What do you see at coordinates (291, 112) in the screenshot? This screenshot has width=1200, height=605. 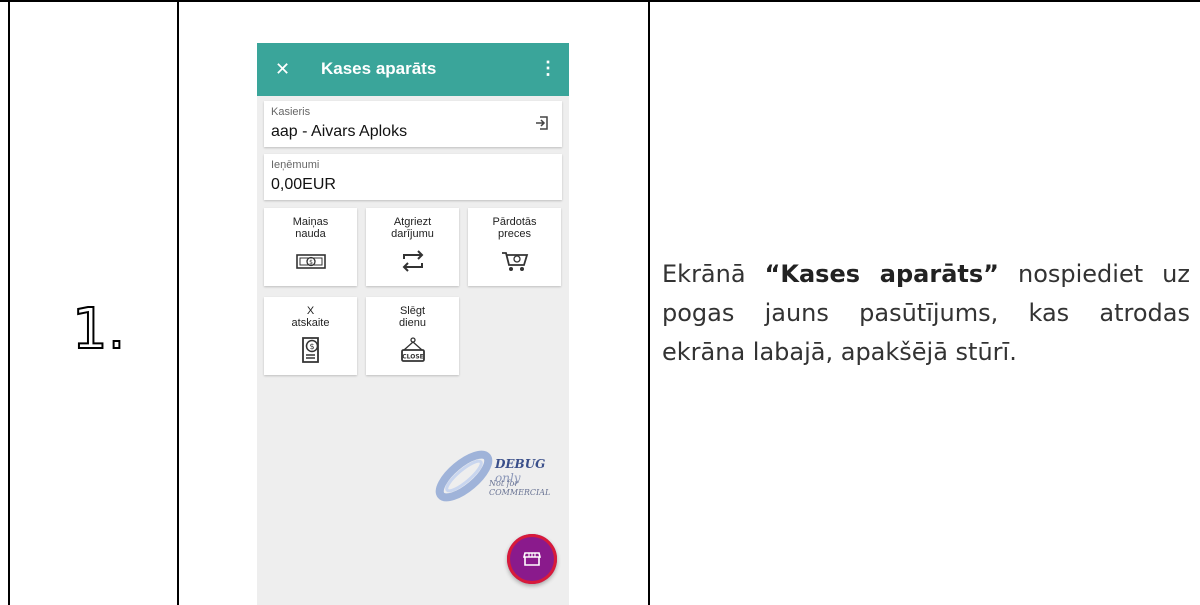 I see `cashier-label: Kasieris` at bounding box center [291, 112].